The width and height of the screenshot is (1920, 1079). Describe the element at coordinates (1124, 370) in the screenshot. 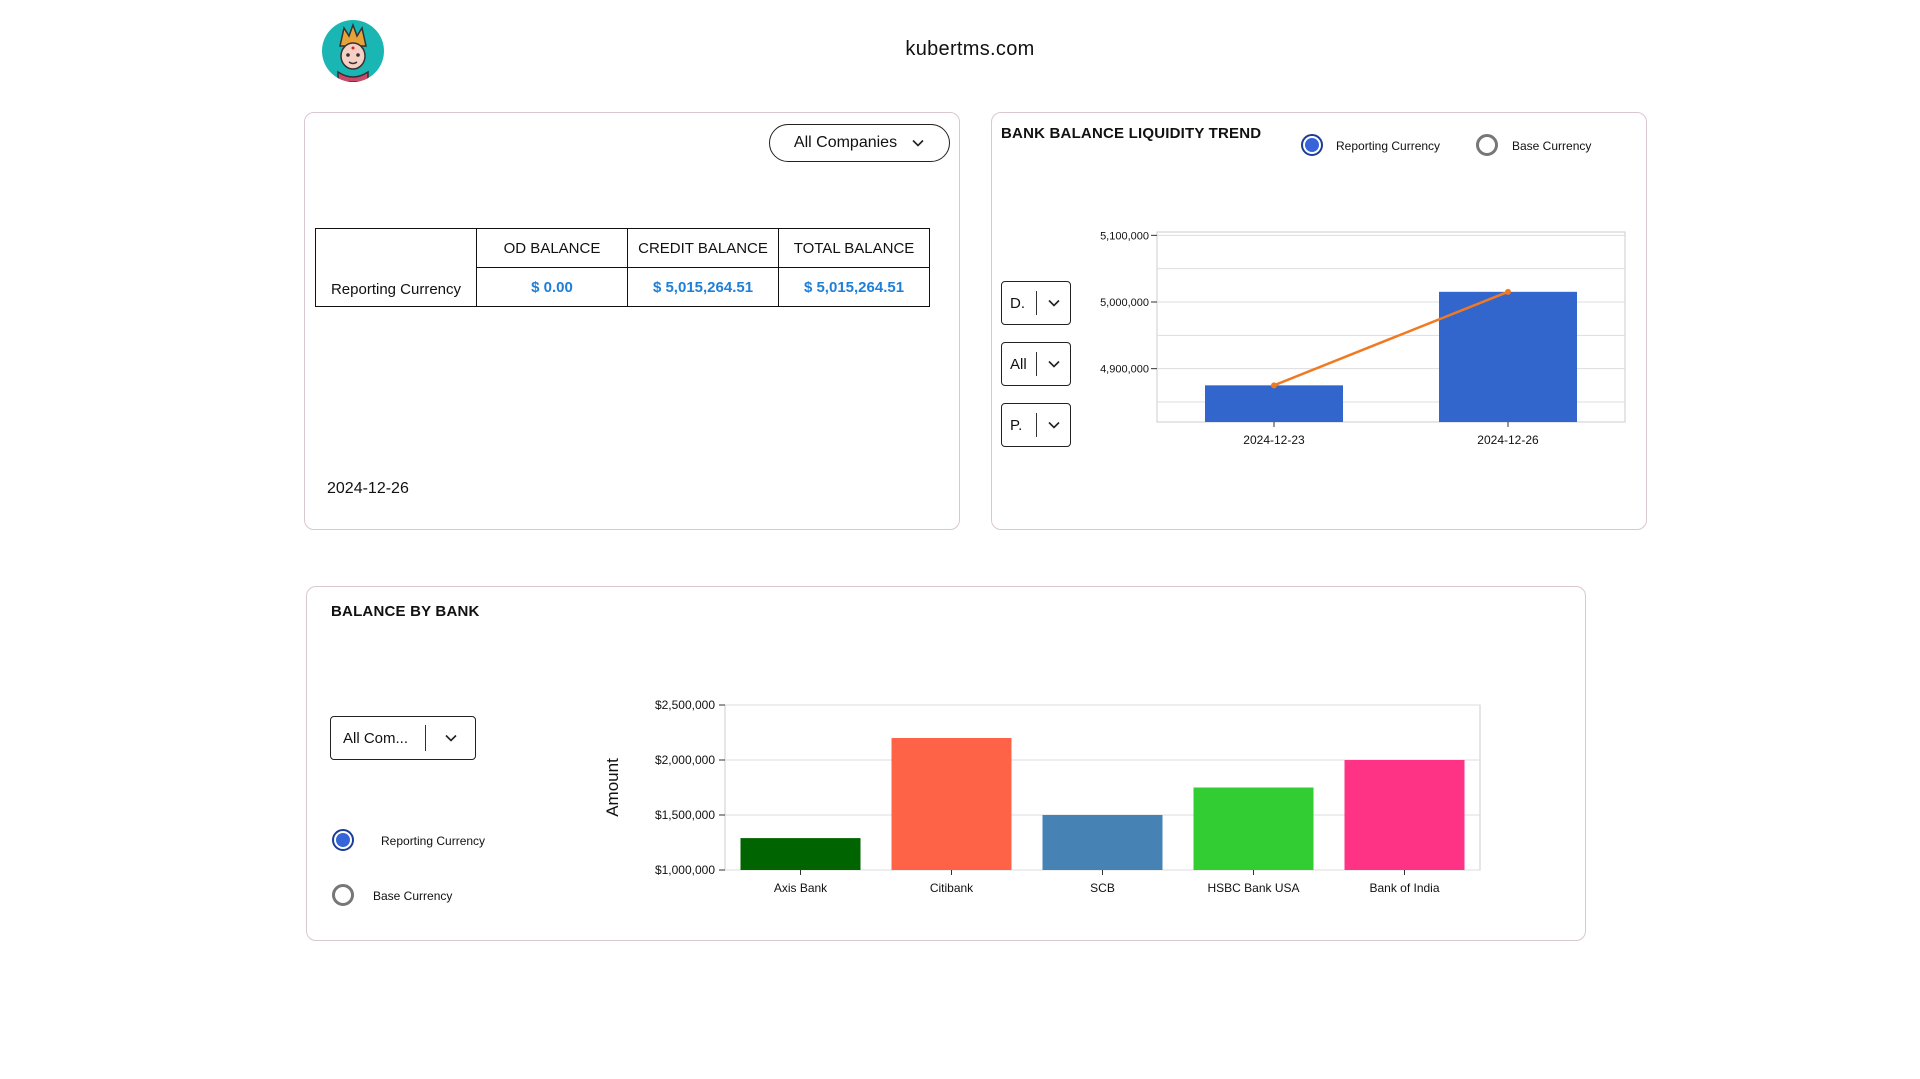

I see `y-tick-label: 4,900,000` at that location.